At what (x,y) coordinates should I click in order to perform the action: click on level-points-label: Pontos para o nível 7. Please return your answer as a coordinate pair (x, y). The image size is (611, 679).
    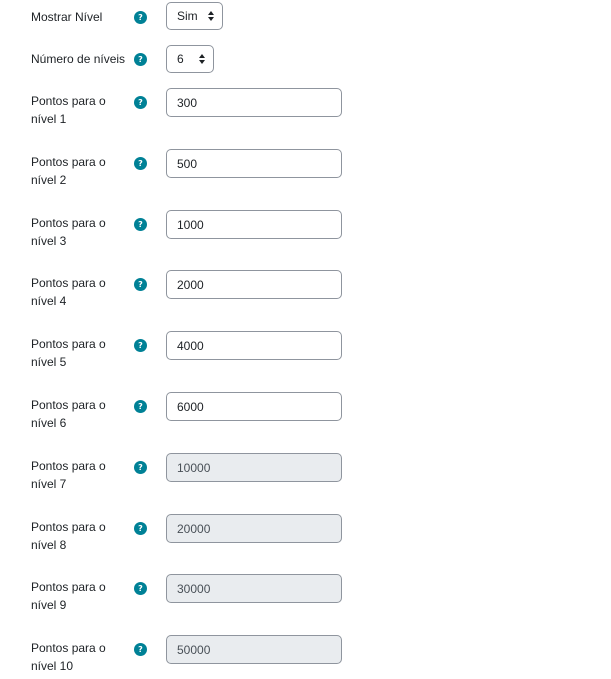
    Looking at the image, I should click on (80, 475).